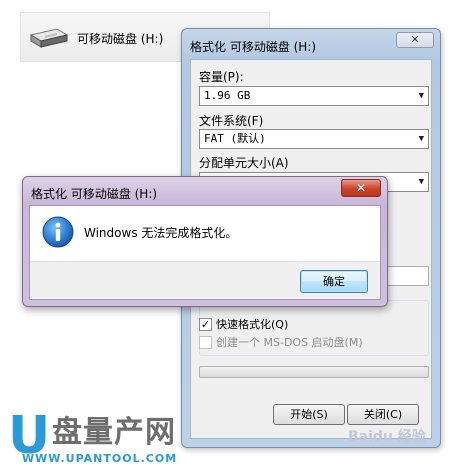 The height and width of the screenshot is (473, 459). Describe the element at coordinates (309, 414) in the screenshot. I see `start-button: 开始(S)` at that location.